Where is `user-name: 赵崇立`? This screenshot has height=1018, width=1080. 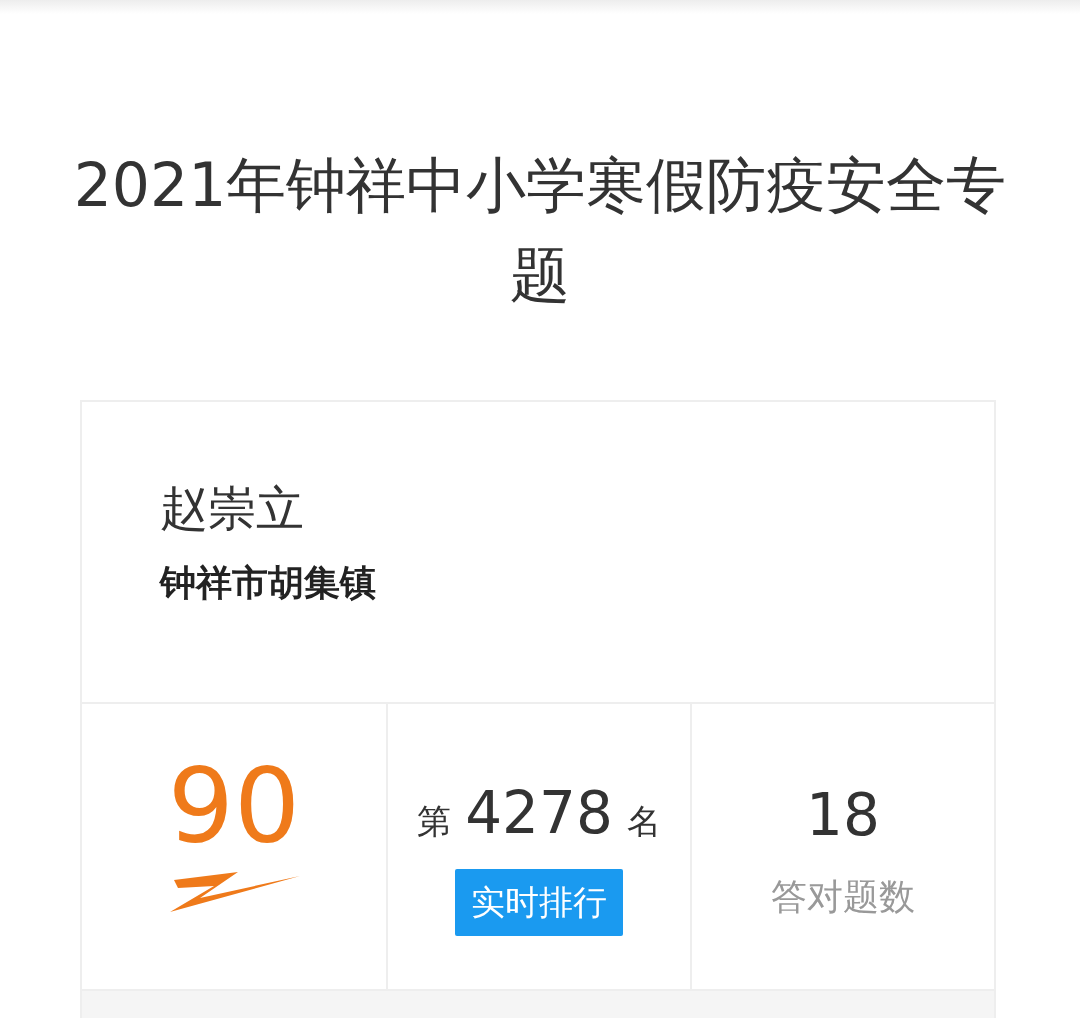
user-name: 赵崇立 is located at coordinates (232, 508).